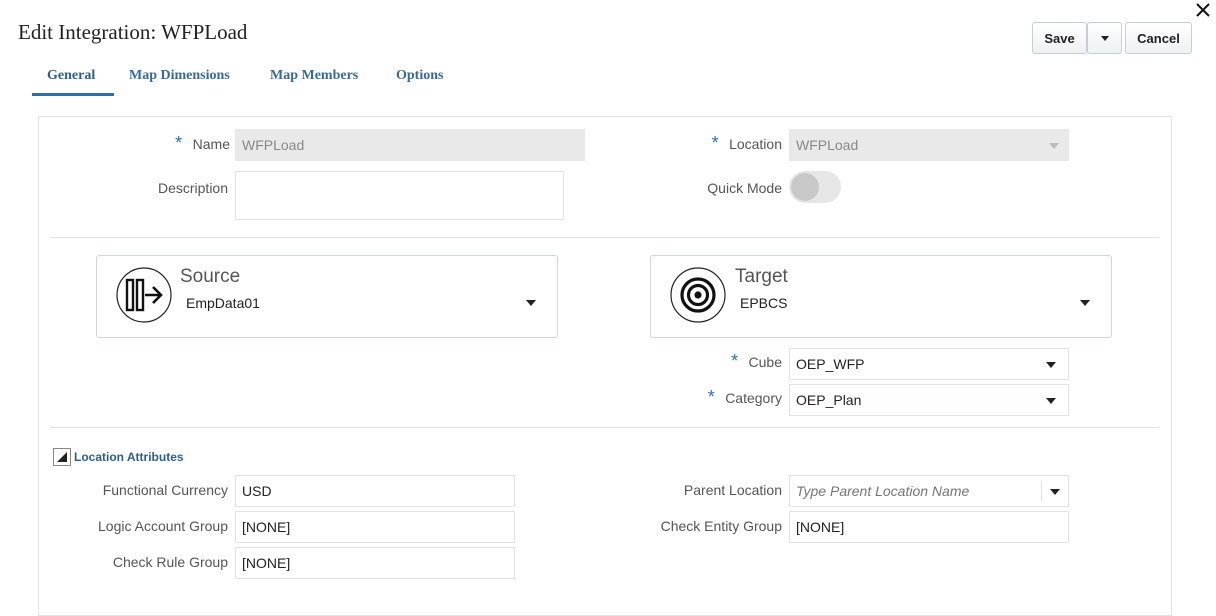 This screenshot has height=616, width=1216. I want to click on check-entity-group-field: [NONE], so click(929, 527).